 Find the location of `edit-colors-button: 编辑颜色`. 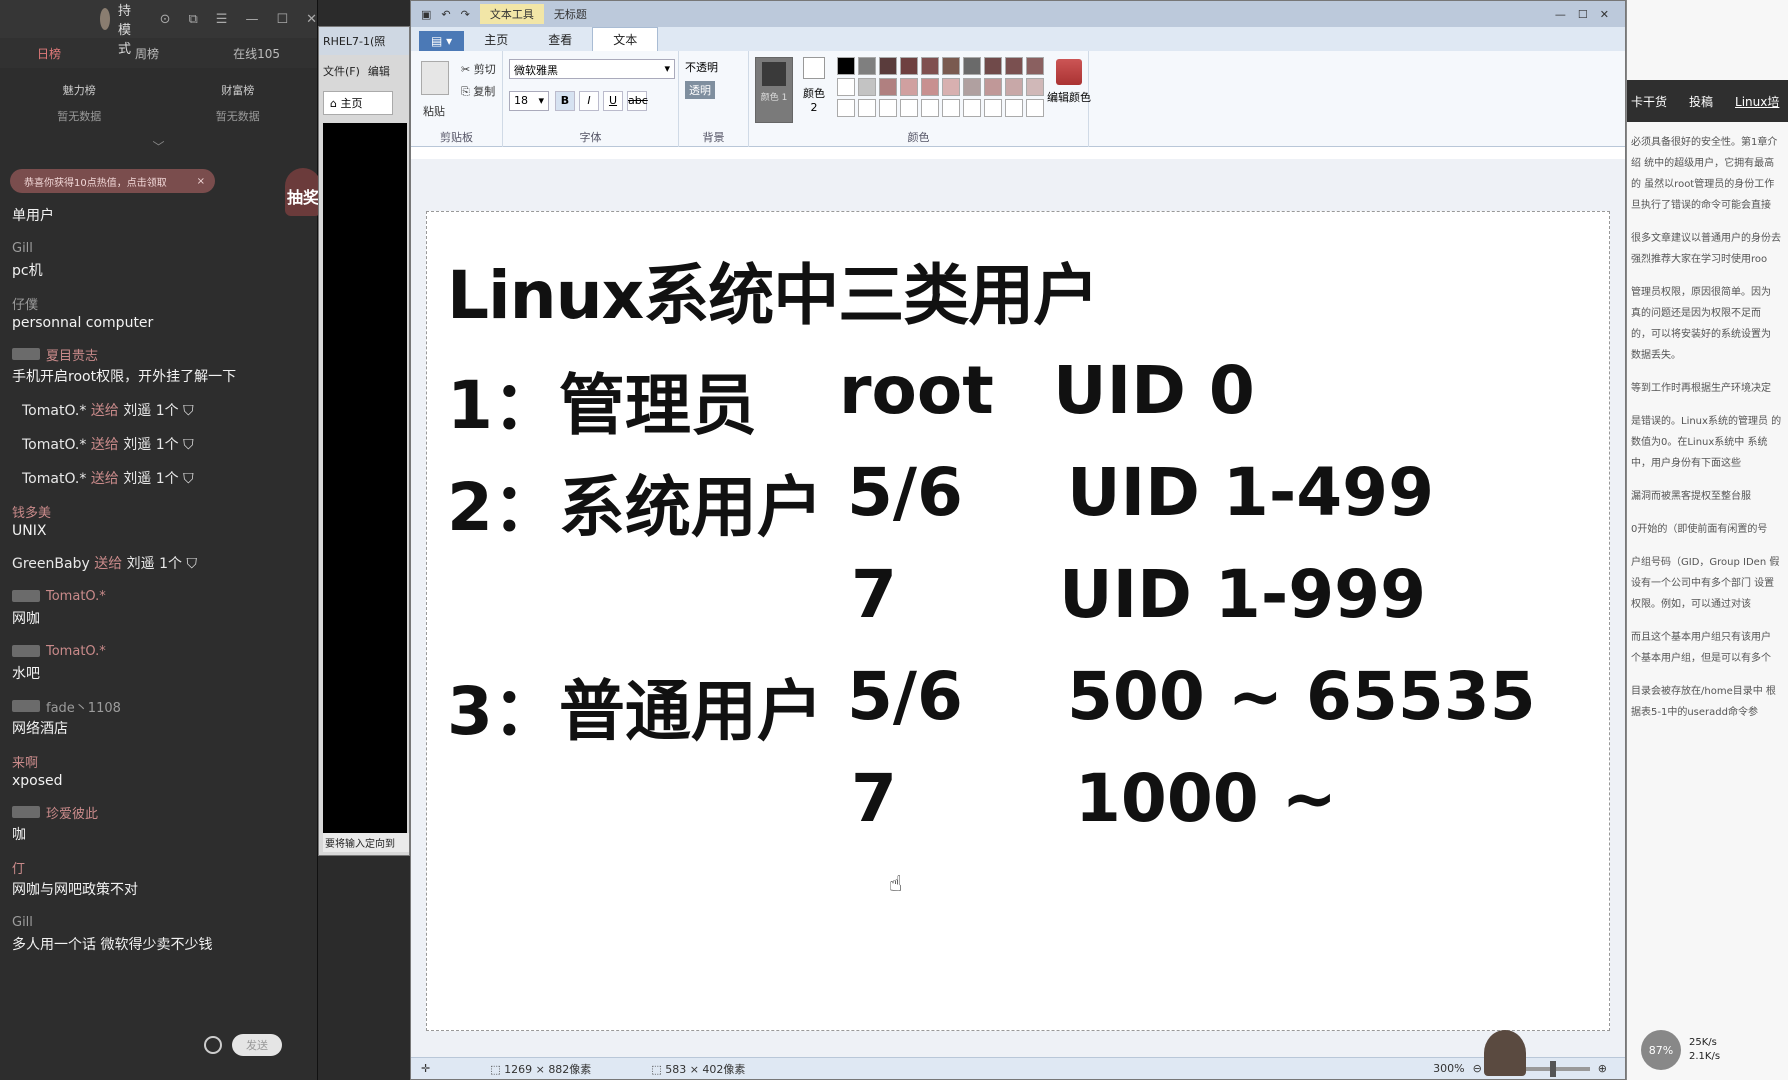

edit-colors-button: 编辑颜色 is located at coordinates (1069, 82).